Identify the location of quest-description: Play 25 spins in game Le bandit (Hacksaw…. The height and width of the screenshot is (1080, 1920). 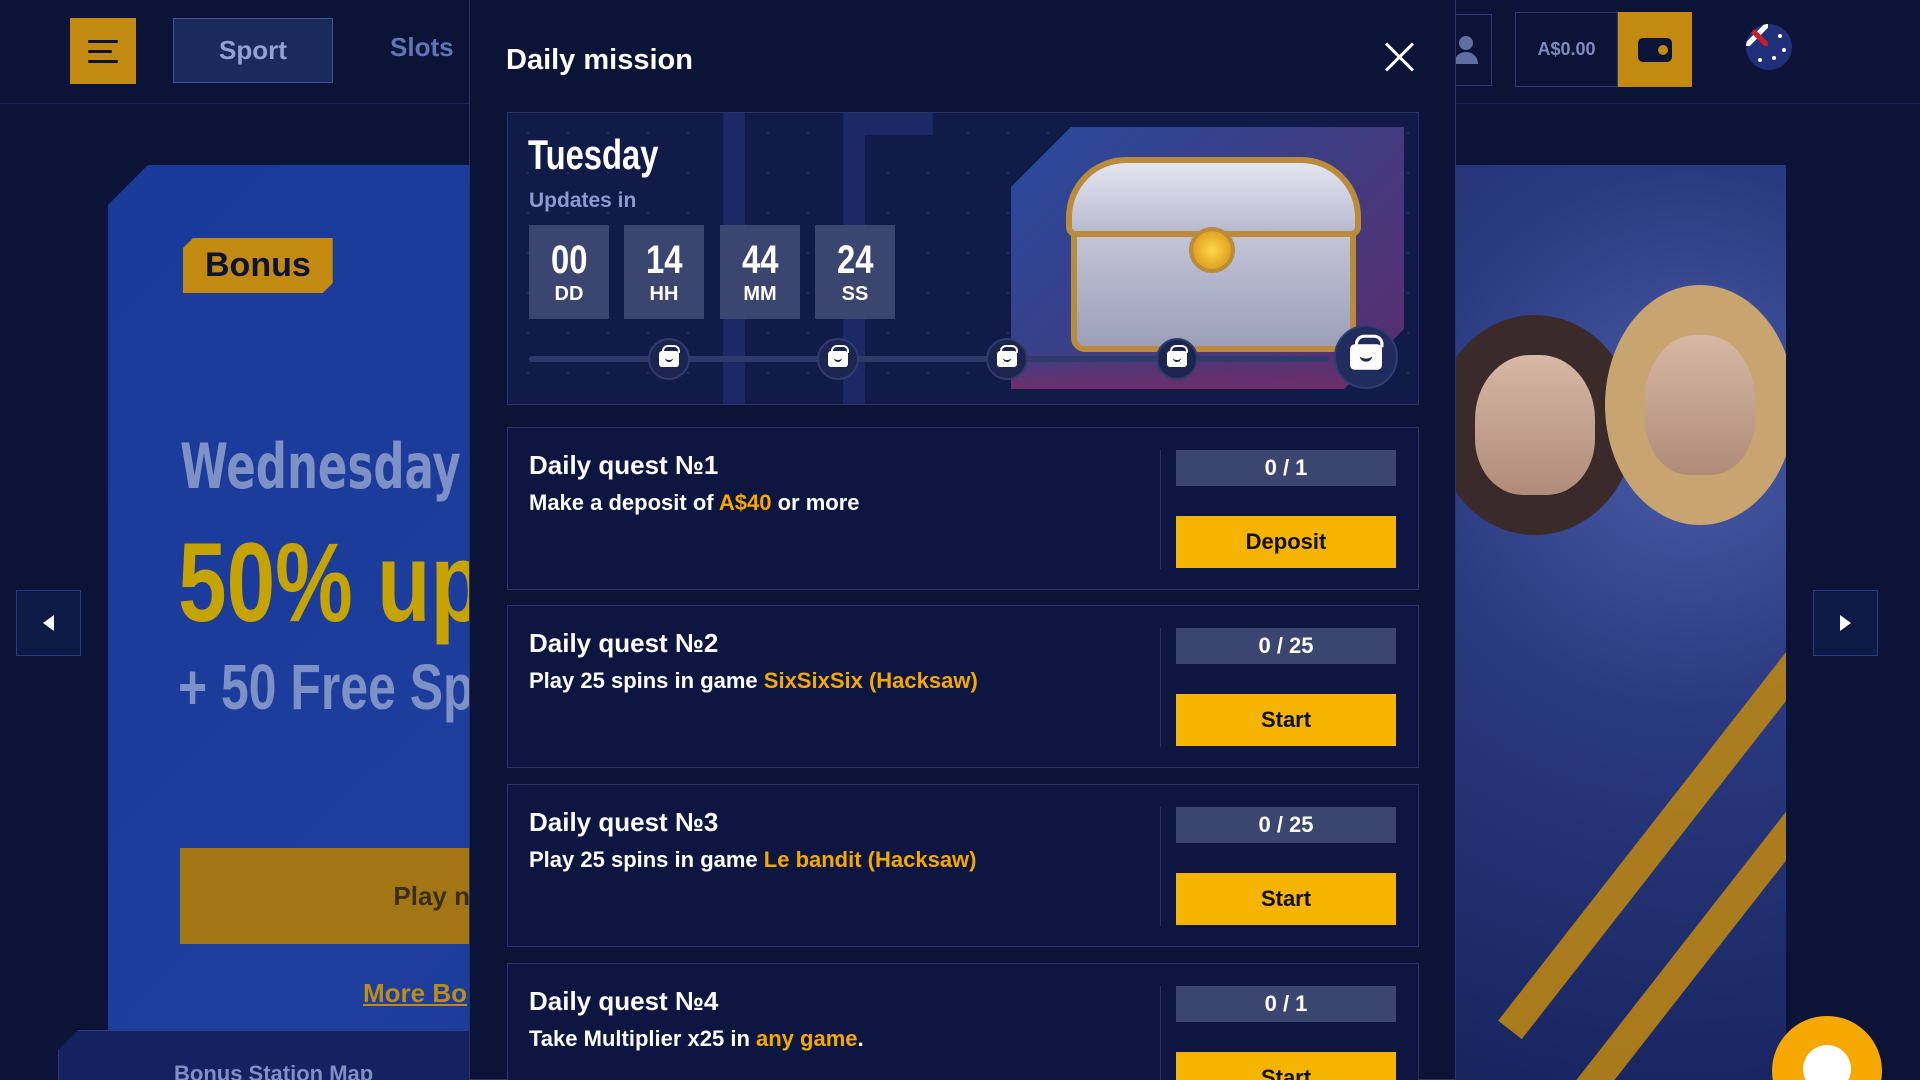
(753, 859).